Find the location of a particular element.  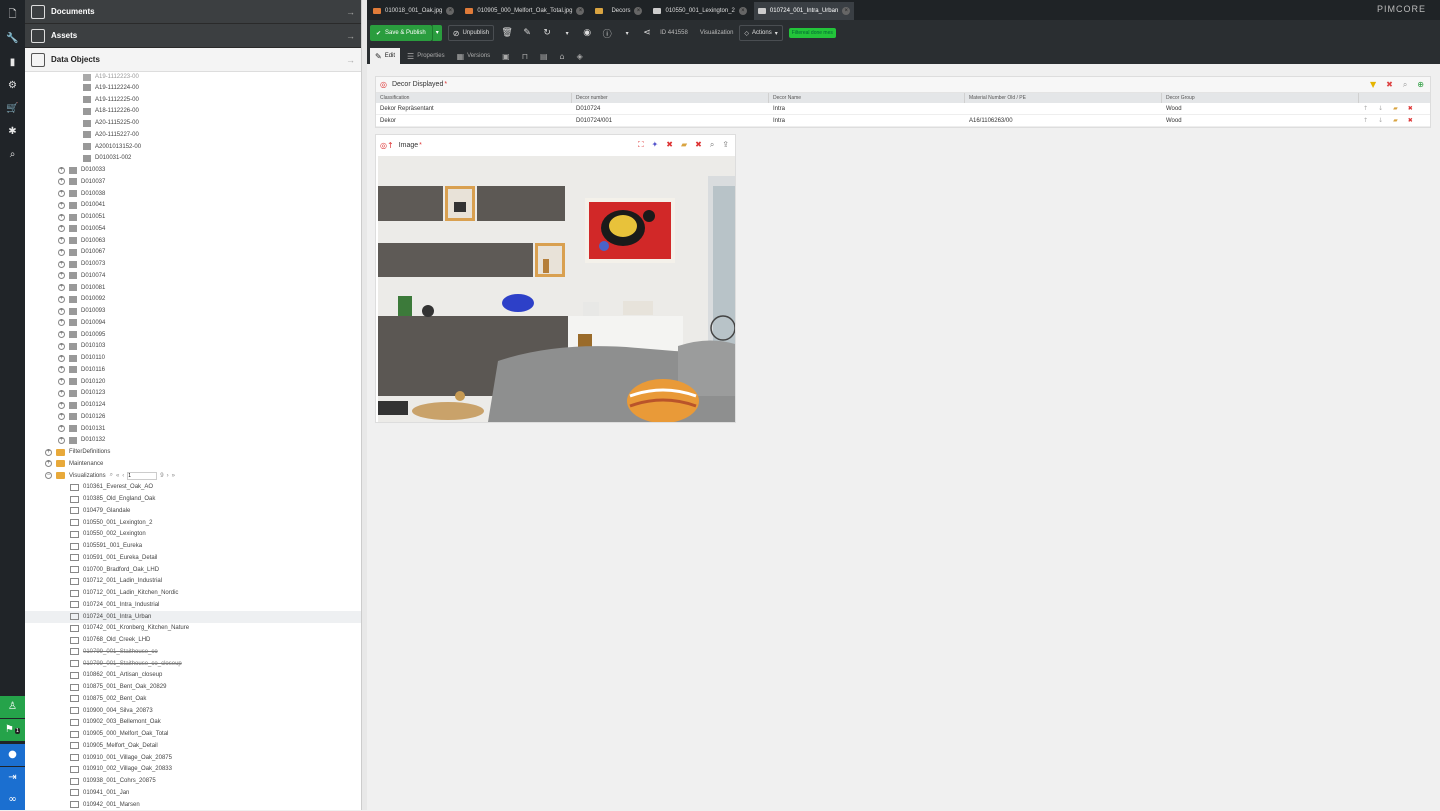

accordion-assets: Assets → is located at coordinates (193, 36).